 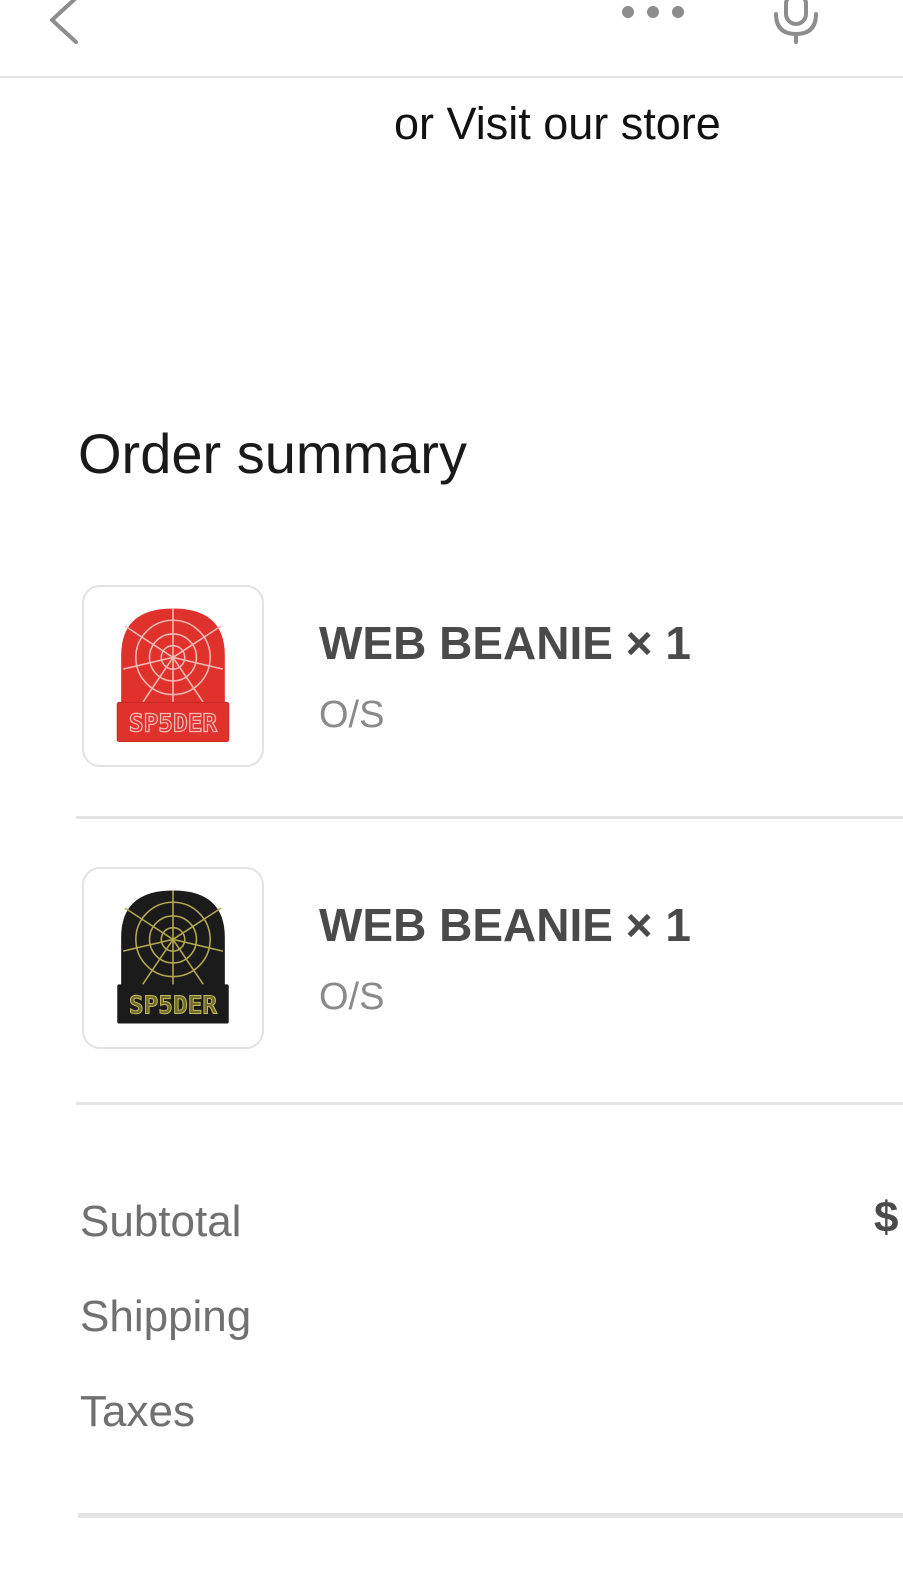 I want to click on microphone-icon, so click(x=796, y=22).